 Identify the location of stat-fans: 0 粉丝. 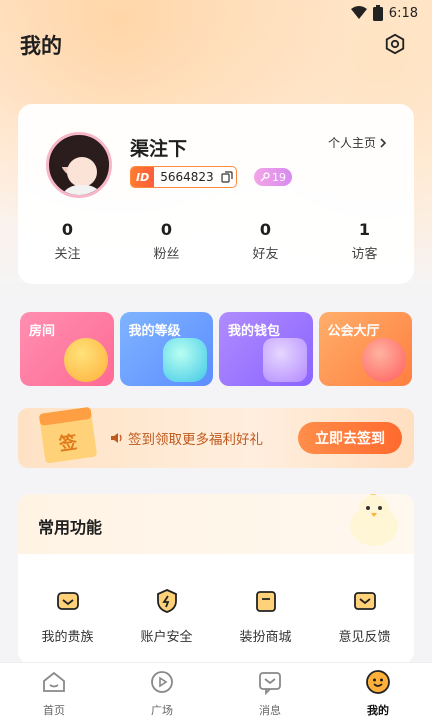
(166, 241).